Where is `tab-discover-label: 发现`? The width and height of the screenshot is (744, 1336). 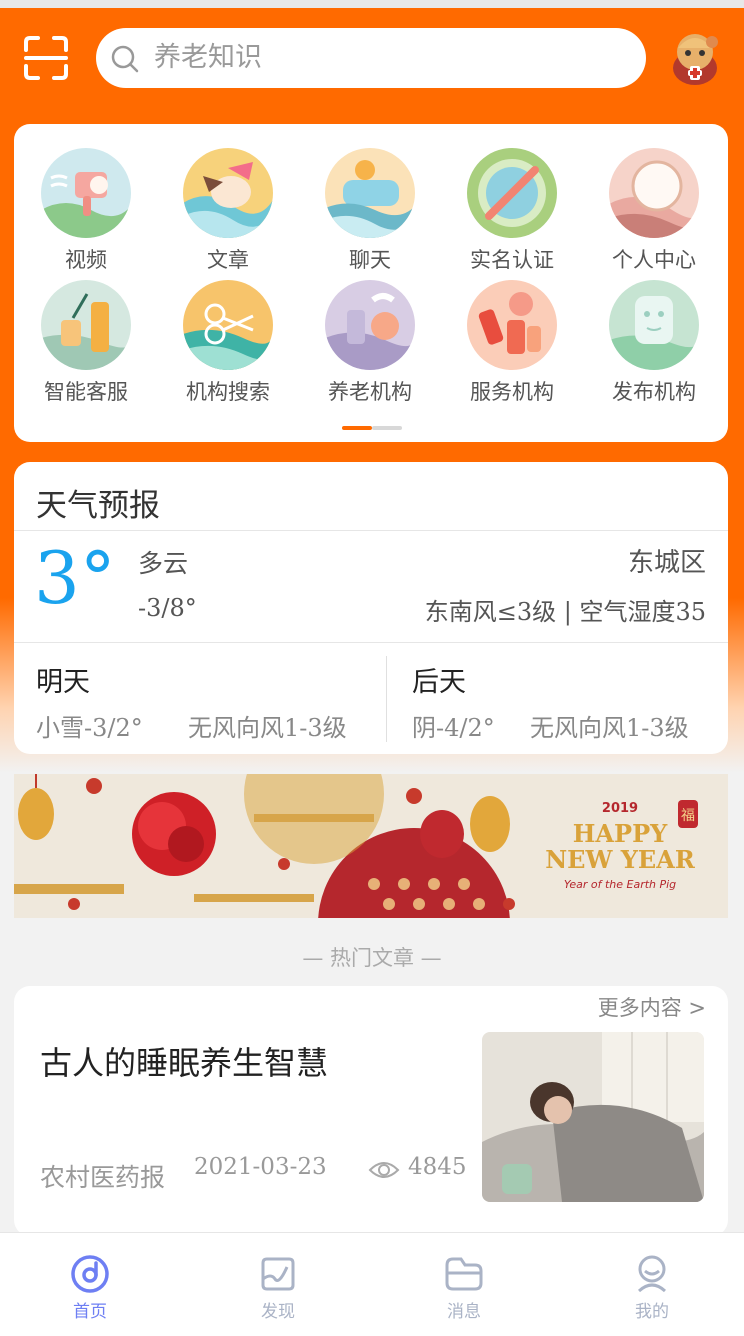 tab-discover-label: 发现 is located at coordinates (278, 1312).